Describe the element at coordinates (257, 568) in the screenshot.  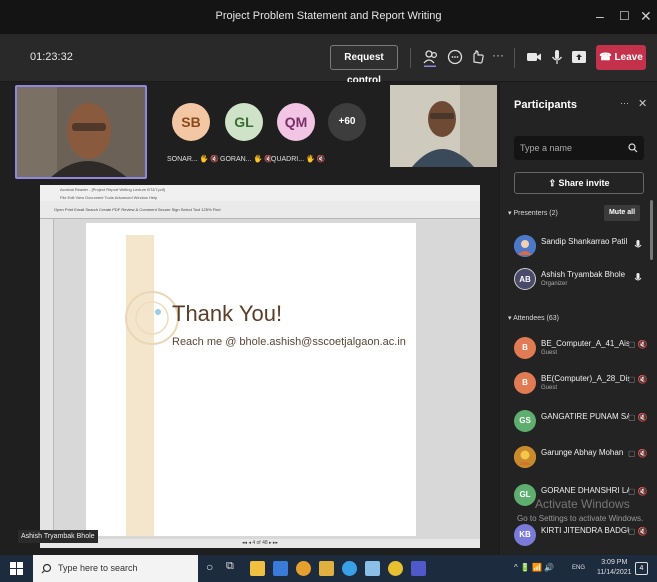
I see `file-explorer-icon` at that location.